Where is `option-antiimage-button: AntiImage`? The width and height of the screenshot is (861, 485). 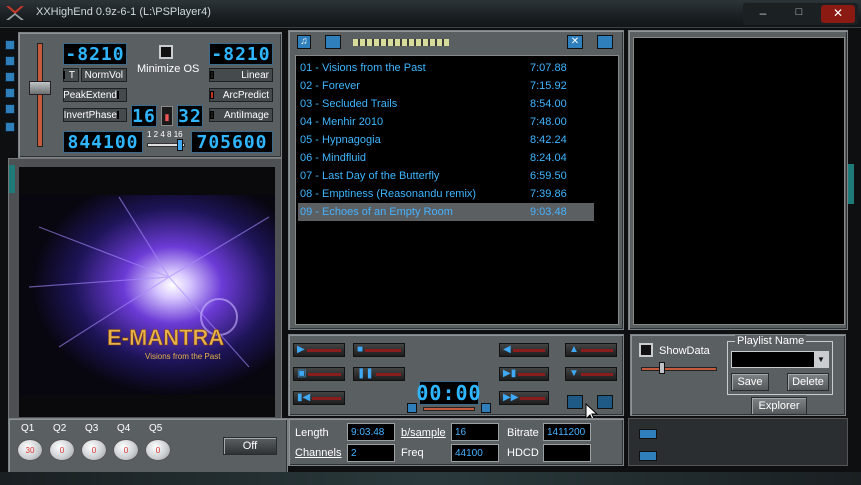 option-antiimage-button: AntiImage is located at coordinates (241, 115).